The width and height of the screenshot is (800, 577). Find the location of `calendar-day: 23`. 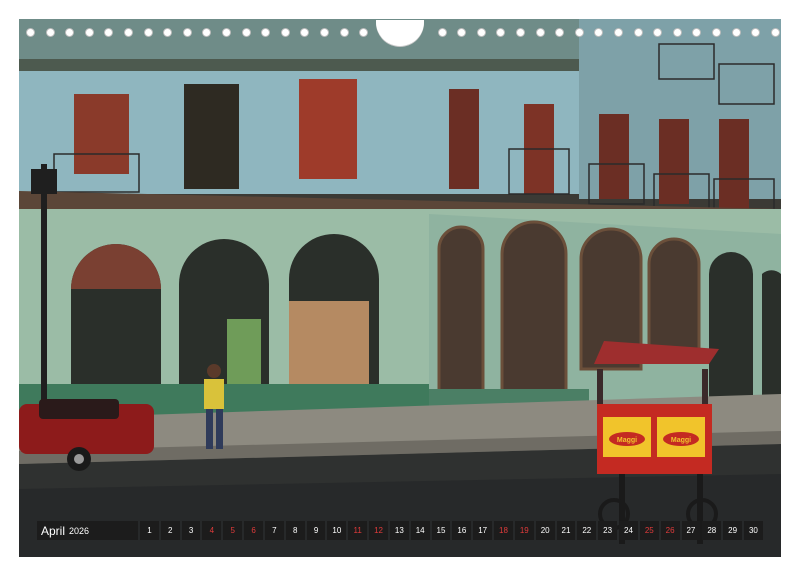

calendar-day: 23 is located at coordinates (608, 530).